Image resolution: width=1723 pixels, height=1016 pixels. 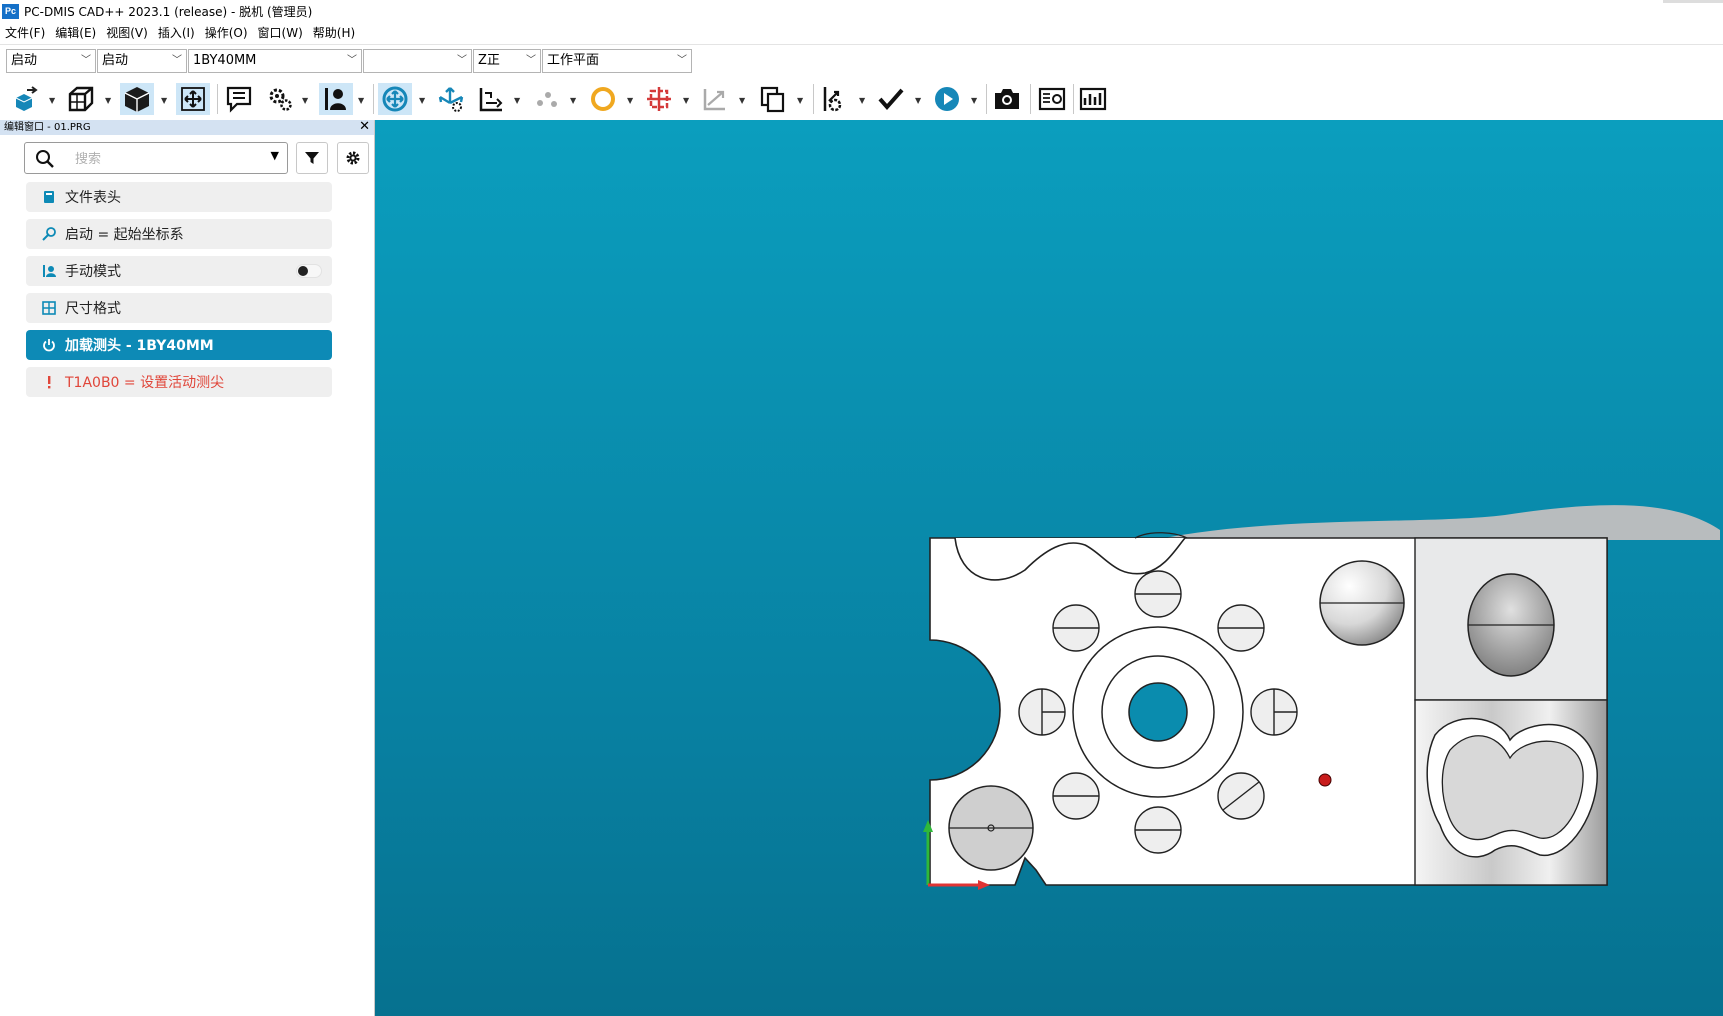 What do you see at coordinates (93, 198) in the screenshot?
I see `cmd-label: 文件表头` at bounding box center [93, 198].